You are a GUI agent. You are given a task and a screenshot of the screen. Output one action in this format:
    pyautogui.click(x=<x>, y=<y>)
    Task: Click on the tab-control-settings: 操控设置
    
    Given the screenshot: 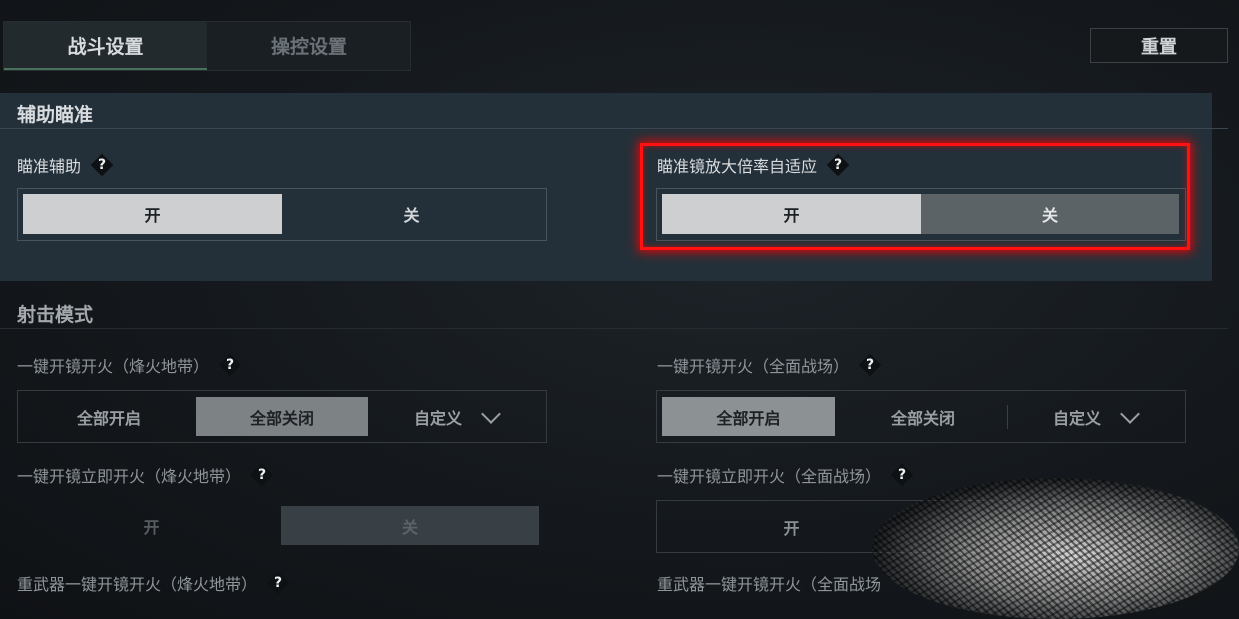 What is the action you would take?
    pyautogui.click(x=309, y=45)
    